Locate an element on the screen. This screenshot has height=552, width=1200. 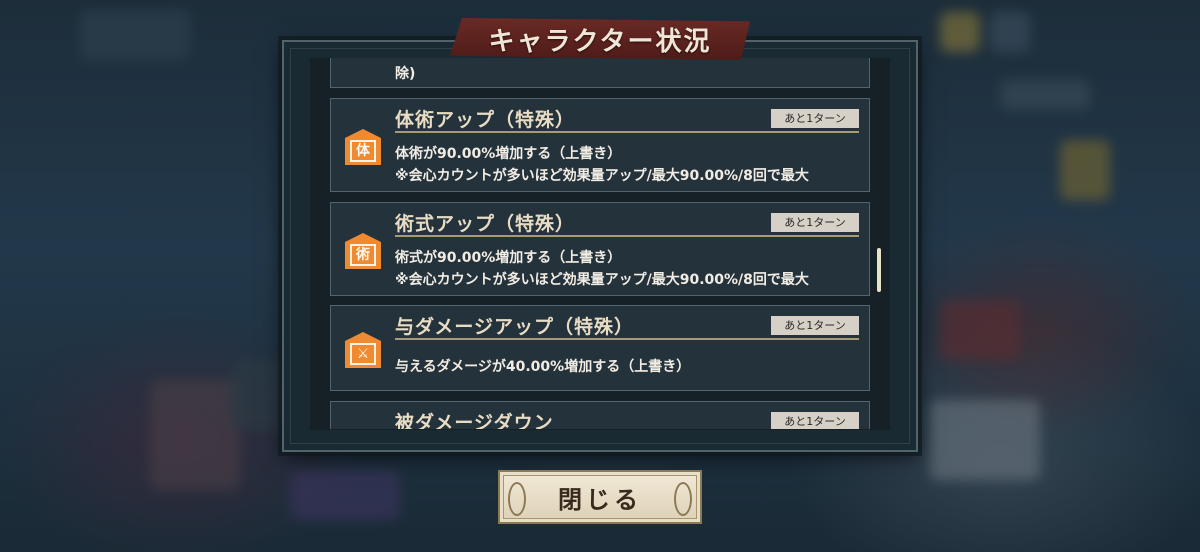
effect-card-clip: 被ダメージダウン あと1ターン is located at coordinates (600, 415).